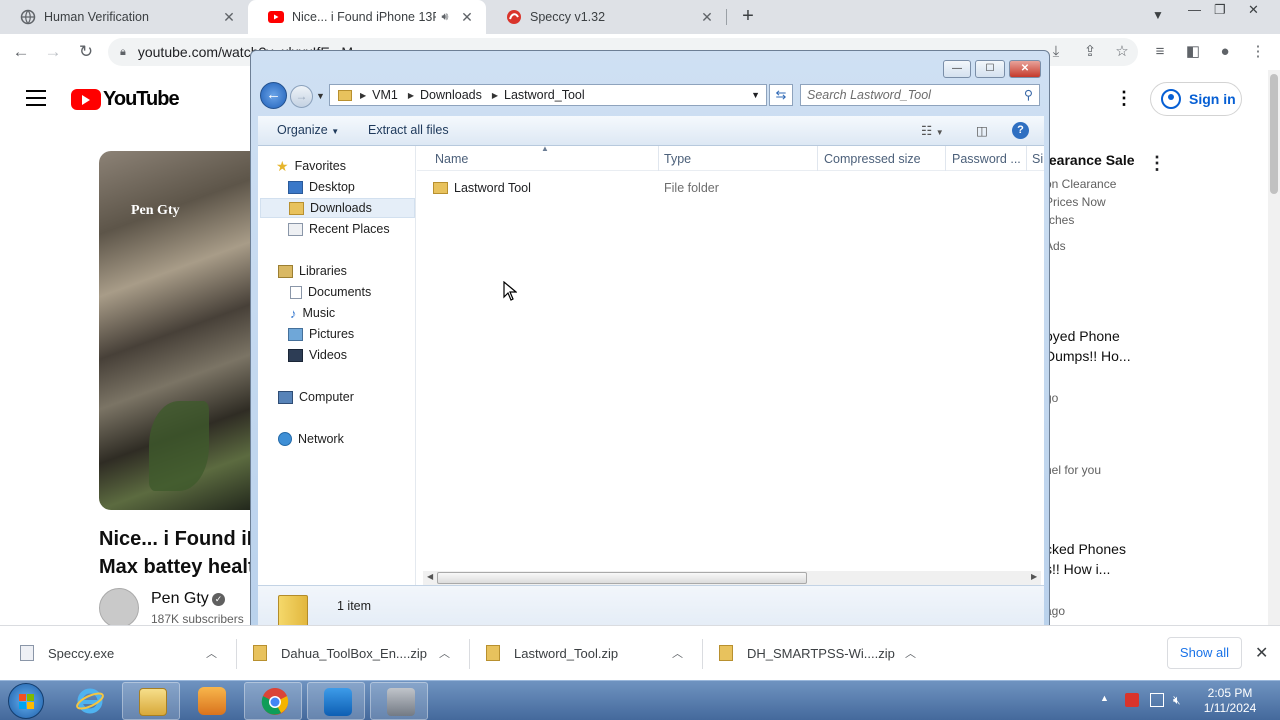  What do you see at coordinates (86, 52) in the screenshot?
I see `reload-icon: ↻` at bounding box center [86, 52].